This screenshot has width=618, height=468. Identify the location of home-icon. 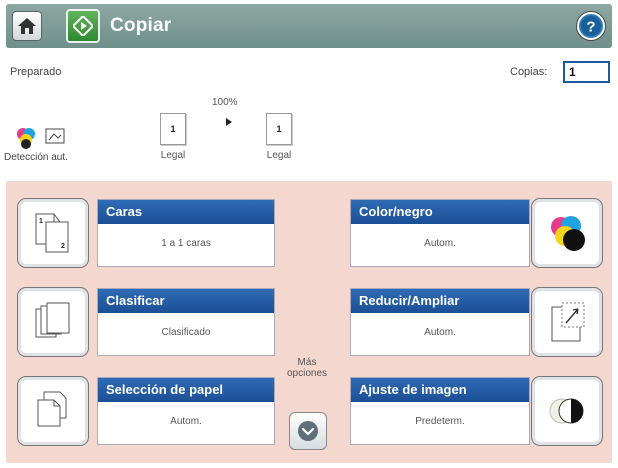
(27, 26).